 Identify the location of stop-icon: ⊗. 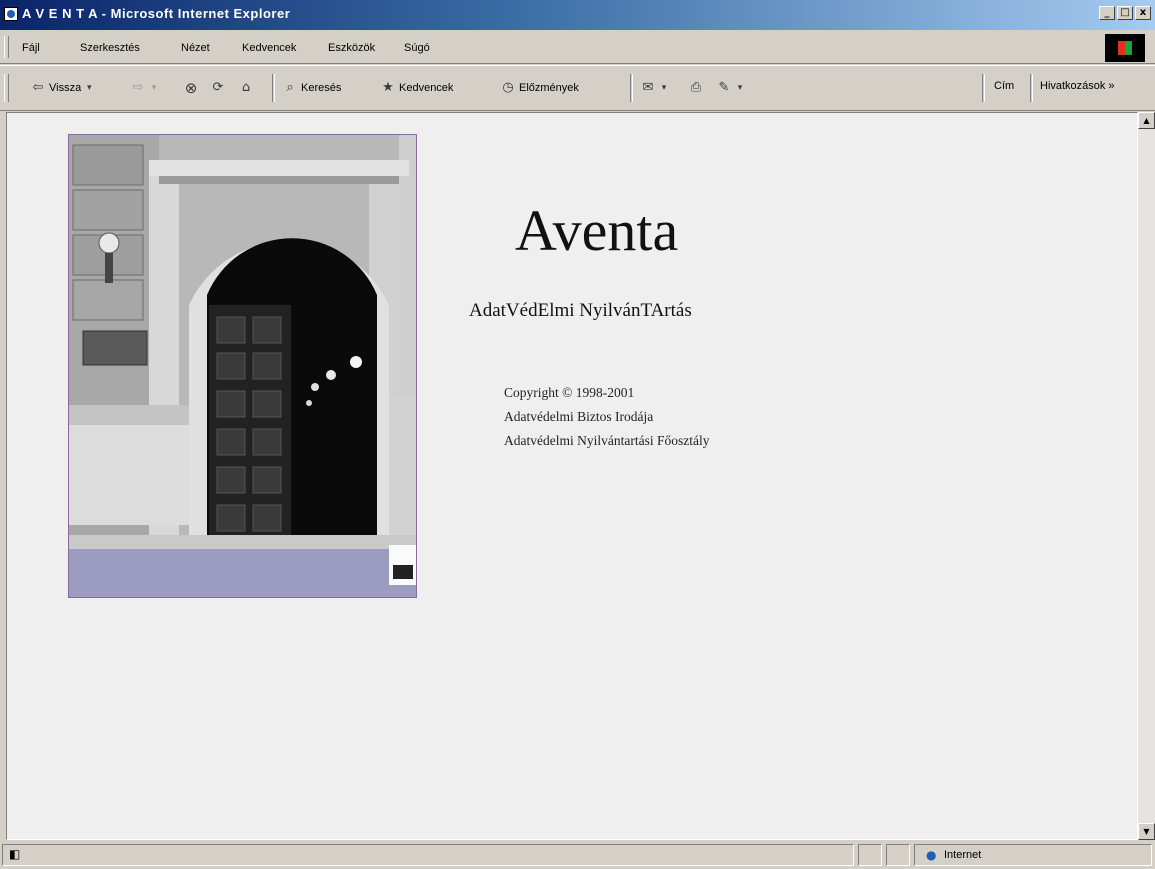
(191, 88).